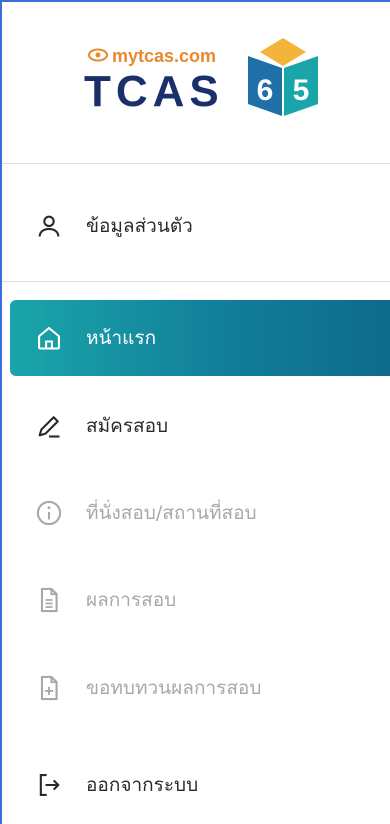 Image resolution: width=390 pixels, height=824 pixels. I want to click on document-plus-icon, so click(49, 688).